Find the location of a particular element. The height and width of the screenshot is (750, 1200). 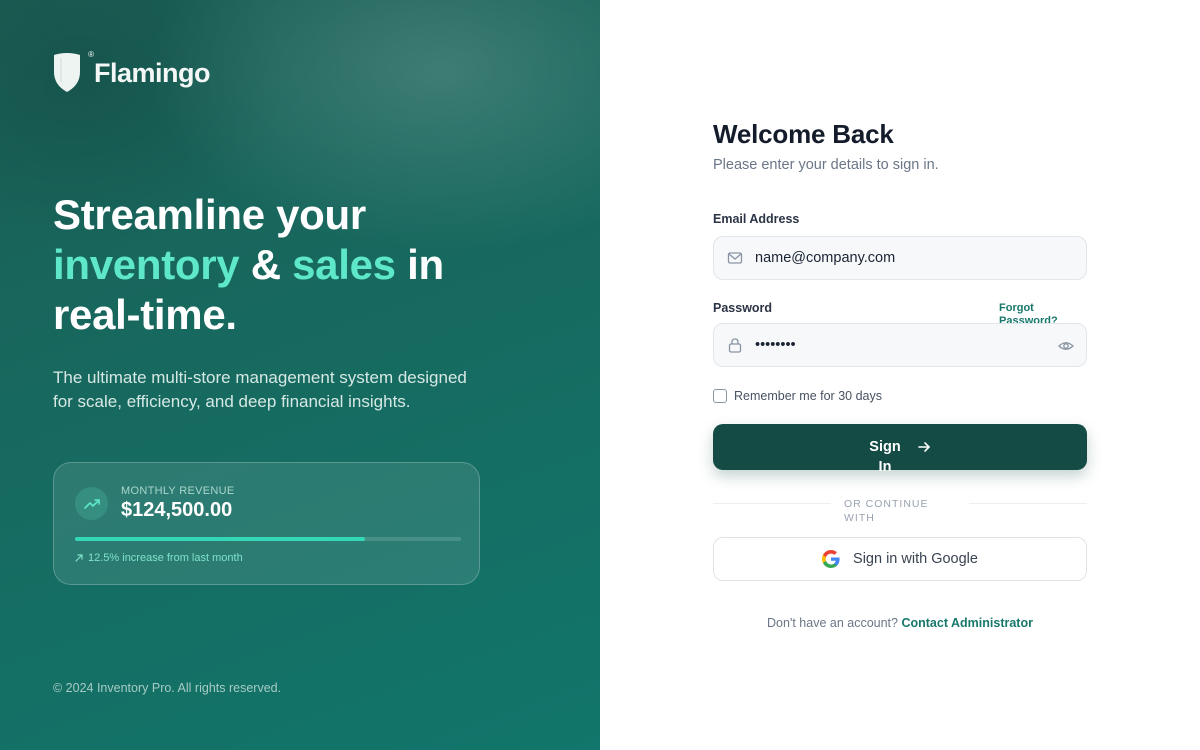

revenue-label: MONTHLY REVENUE is located at coordinates (178, 491).